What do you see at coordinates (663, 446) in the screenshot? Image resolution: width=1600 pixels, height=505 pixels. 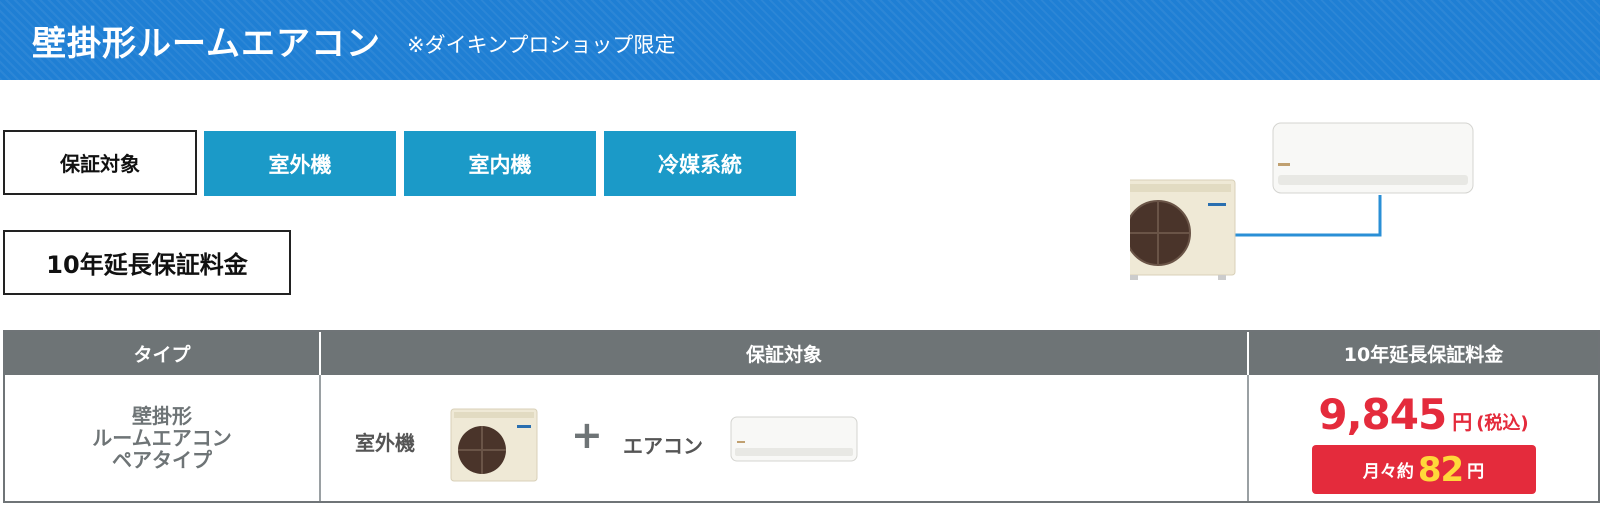 I see `air-conditioner-label: エアコン` at bounding box center [663, 446].